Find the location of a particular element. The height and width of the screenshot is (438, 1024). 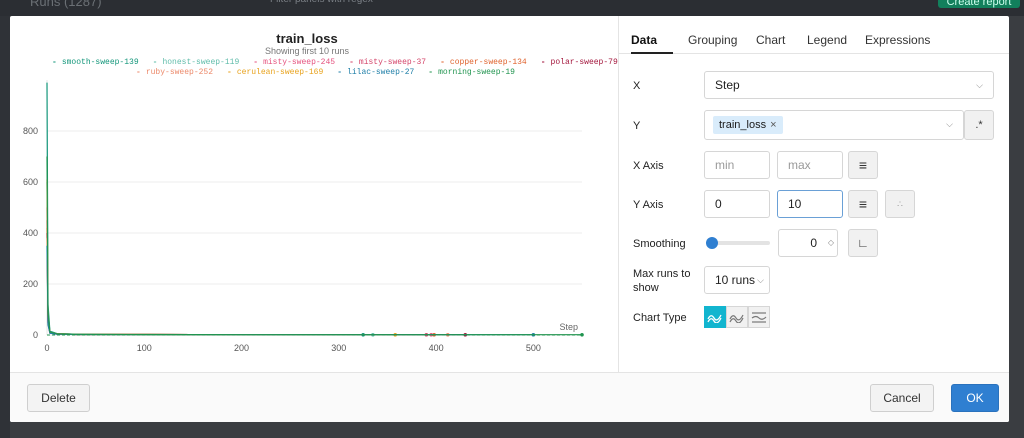

stacked-wave-icon is located at coordinates (759, 317).